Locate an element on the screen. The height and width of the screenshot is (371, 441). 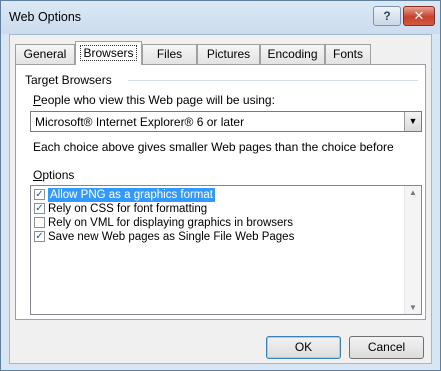
dialog-title: Web Options is located at coordinates (45, 17).